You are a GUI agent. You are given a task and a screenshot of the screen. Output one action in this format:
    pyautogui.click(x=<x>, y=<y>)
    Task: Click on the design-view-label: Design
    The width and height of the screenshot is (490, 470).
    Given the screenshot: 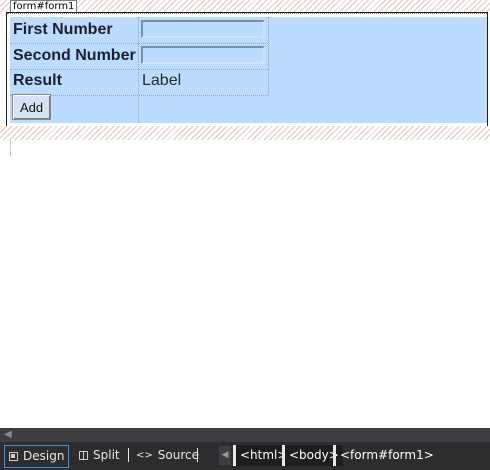 What is the action you would take?
    pyautogui.click(x=44, y=456)
    